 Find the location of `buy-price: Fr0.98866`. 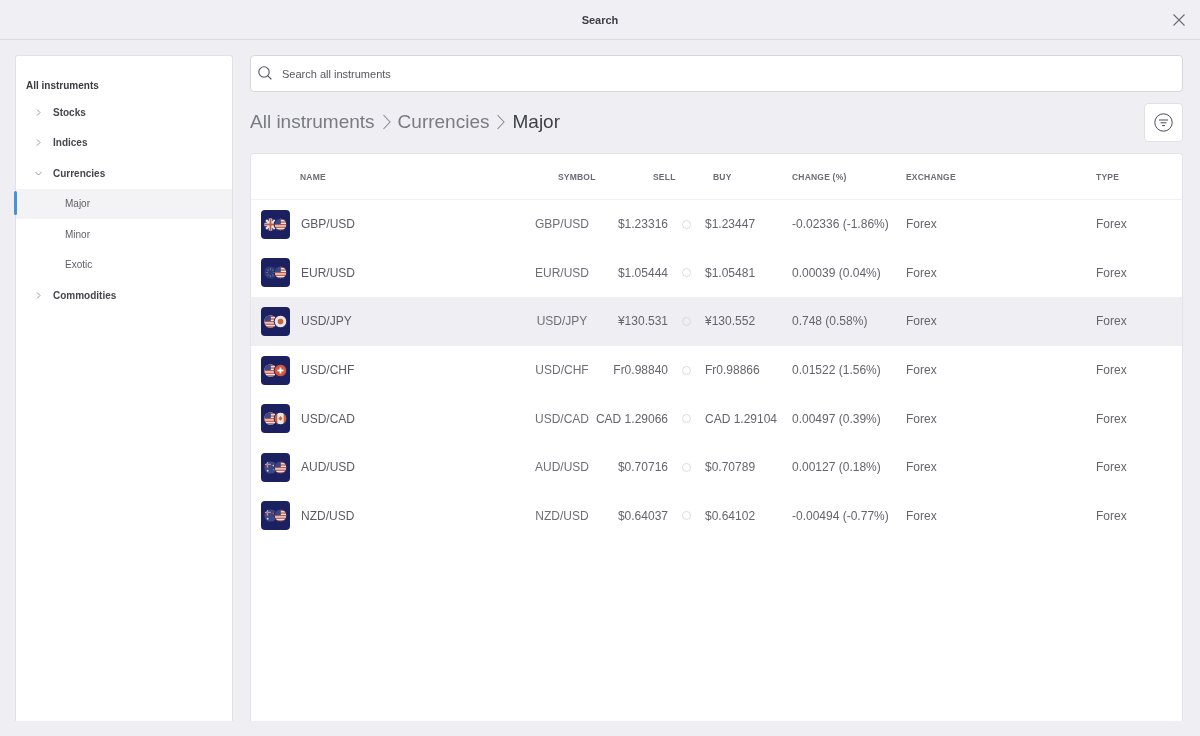

buy-price: Fr0.98866 is located at coordinates (732, 370).